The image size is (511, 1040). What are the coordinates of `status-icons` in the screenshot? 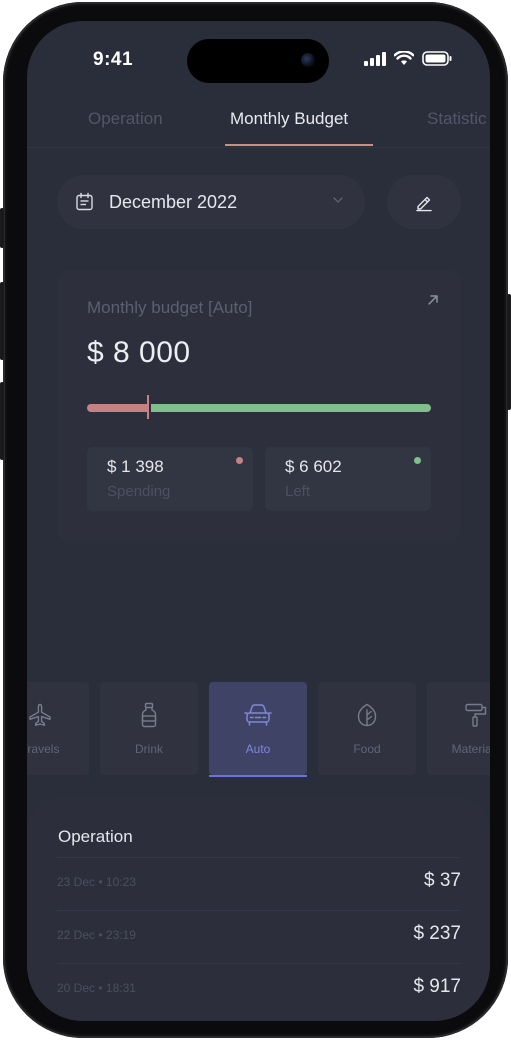 It's located at (408, 58).